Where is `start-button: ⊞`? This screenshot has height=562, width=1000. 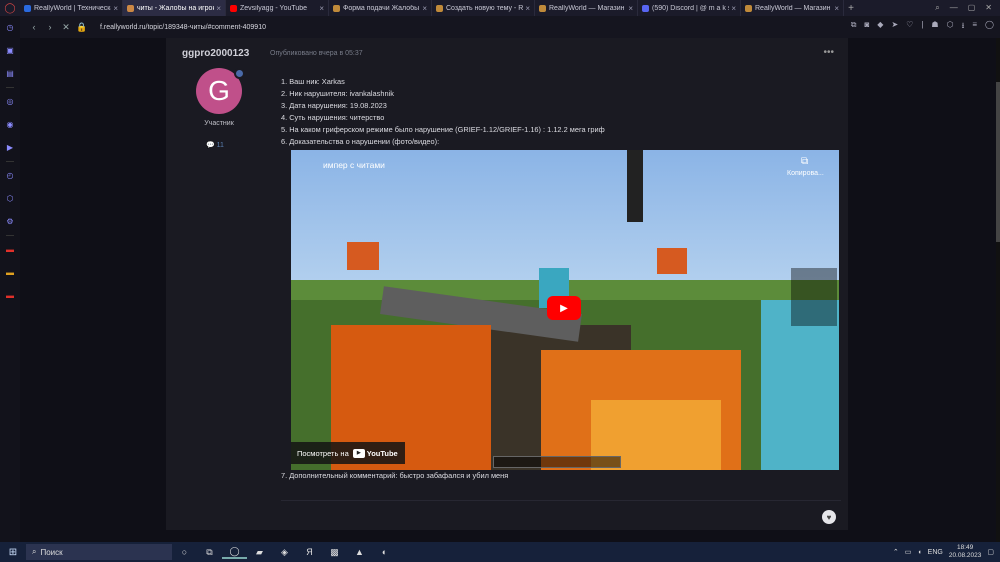
start-button: ⊞ is located at coordinates (13, 552).